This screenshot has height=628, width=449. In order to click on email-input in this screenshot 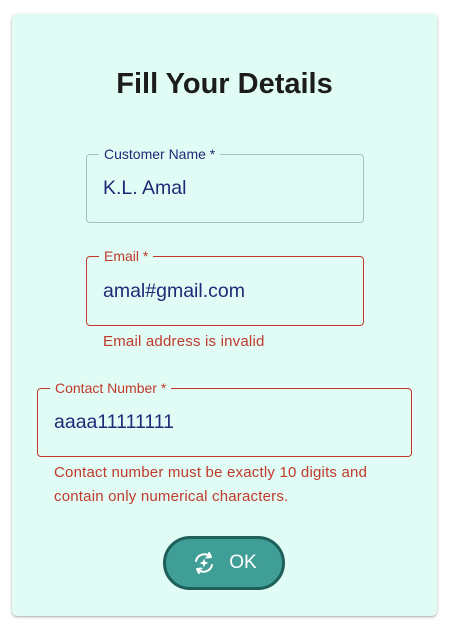, I will do `click(225, 291)`.